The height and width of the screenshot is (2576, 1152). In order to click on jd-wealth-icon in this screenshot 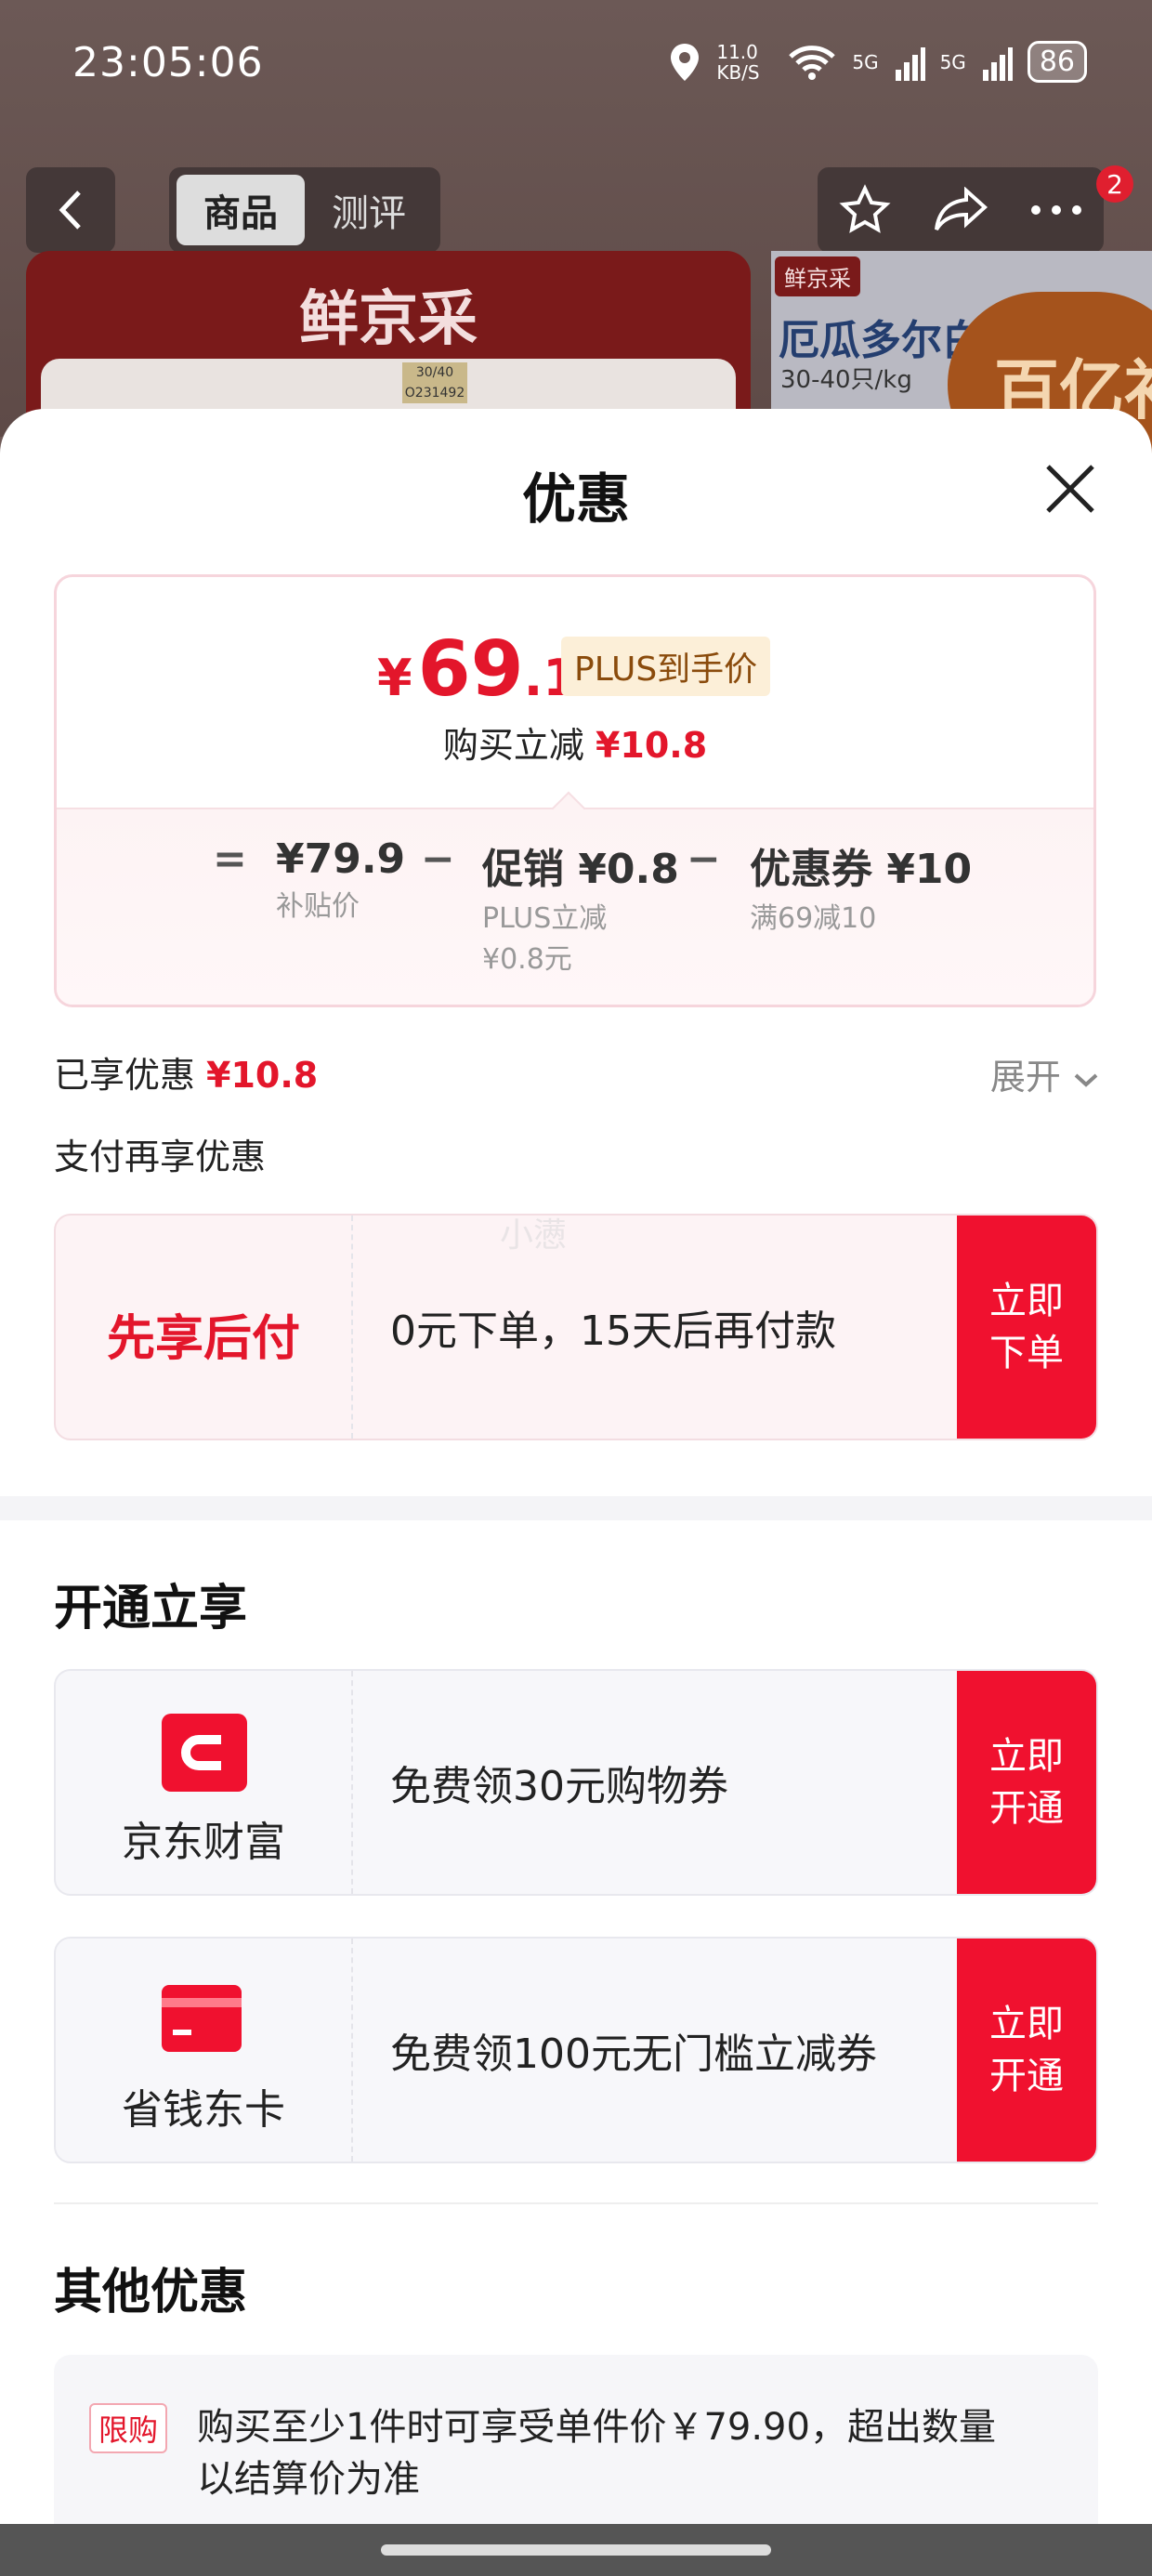, I will do `click(204, 1753)`.